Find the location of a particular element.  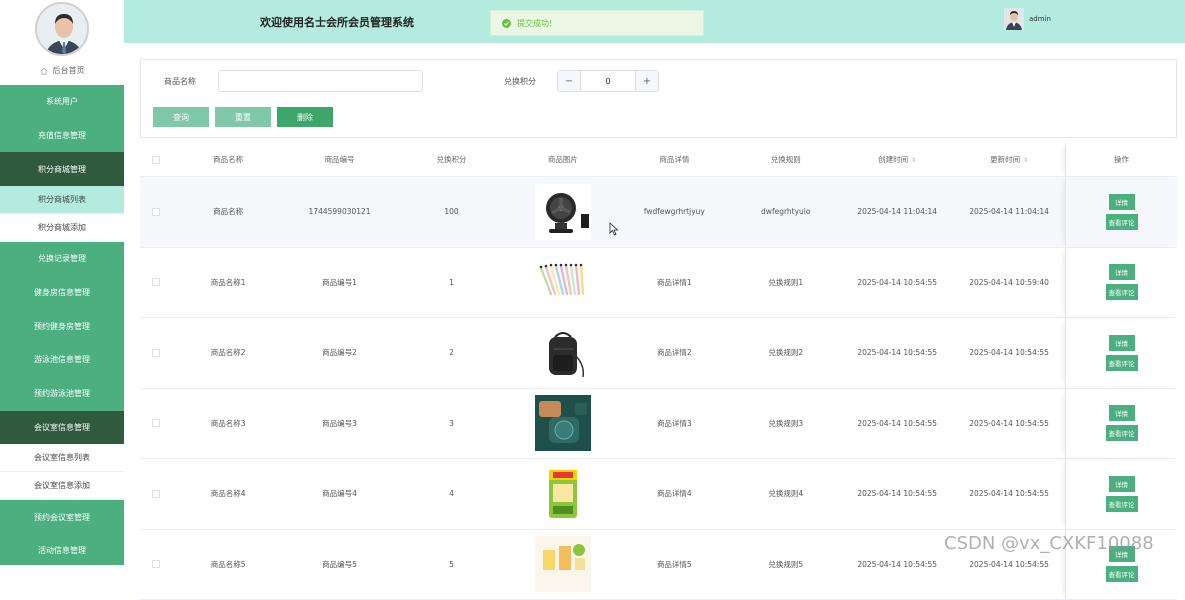

col-code: 商品编号 is located at coordinates (340, 159).